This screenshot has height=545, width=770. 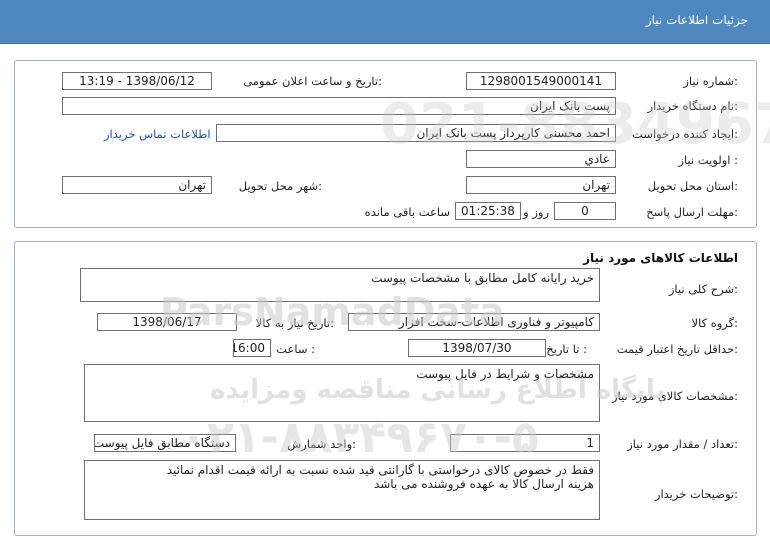 What do you see at coordinates (483, 484) in the screenshot?
I see `buyer-notes-line-2: هزينه ارسال کالا به عهده فروشنده می باشد` at bounding box center [483, 484].